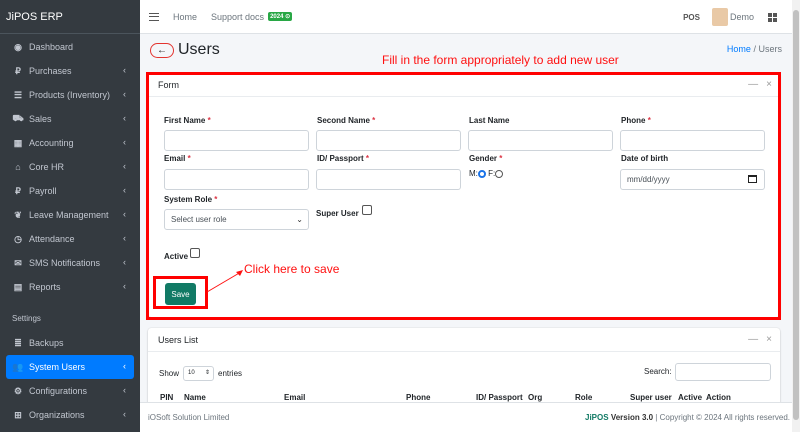 The width and height of the screenshot is (800, 432). What do you see at coordinates (70, 415) in the screenshot?
I see `sidebar-item-organizations: ⊞ Organizations ‹` at bounding box center [70, 415].